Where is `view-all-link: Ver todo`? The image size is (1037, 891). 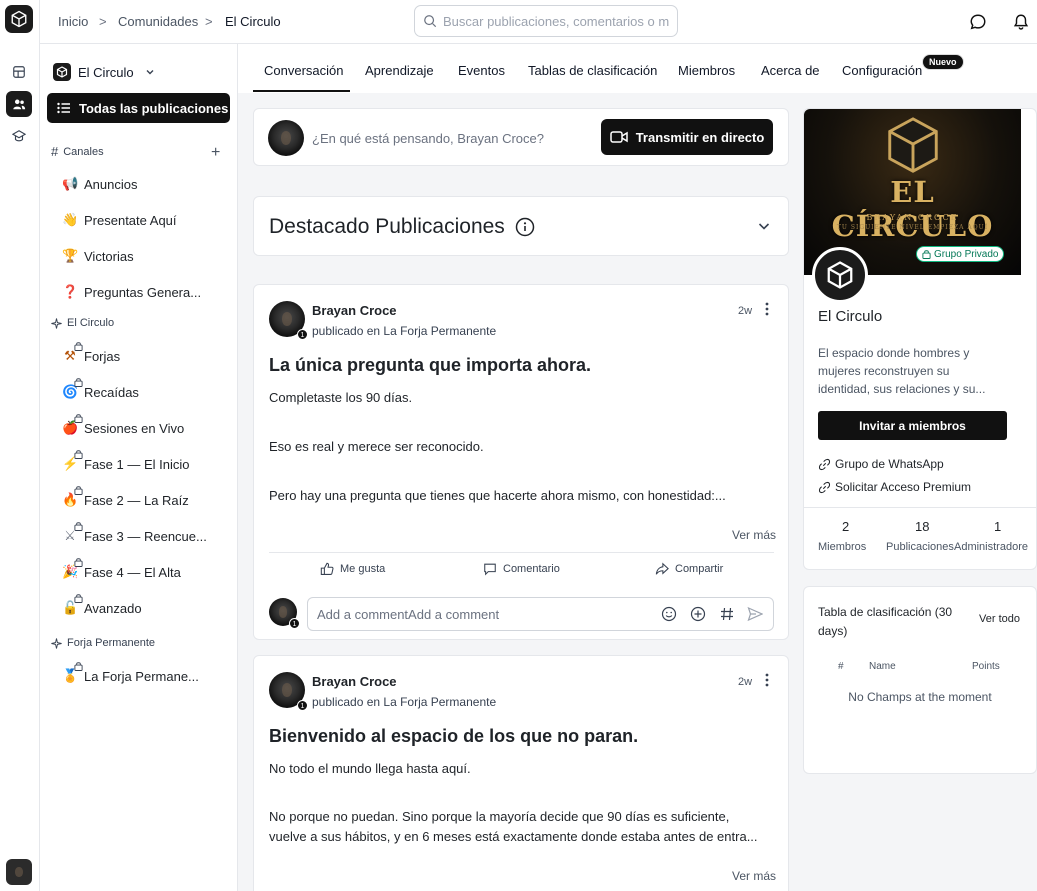 view-all-link: Ver todo is located at coordinates (999, 619).